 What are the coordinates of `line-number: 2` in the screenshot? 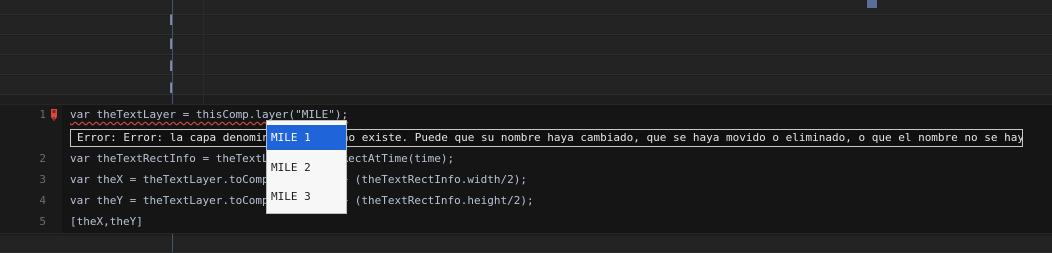 It's located at (42, 158).